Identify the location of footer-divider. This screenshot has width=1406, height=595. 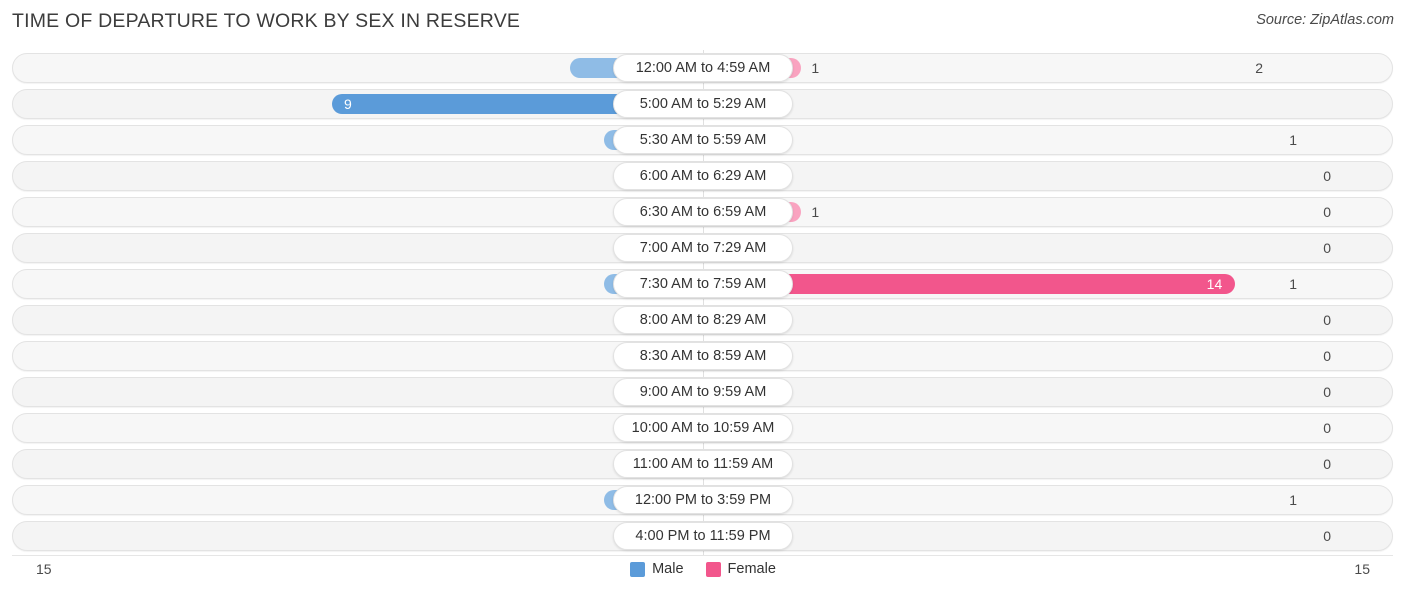
(702, 555).